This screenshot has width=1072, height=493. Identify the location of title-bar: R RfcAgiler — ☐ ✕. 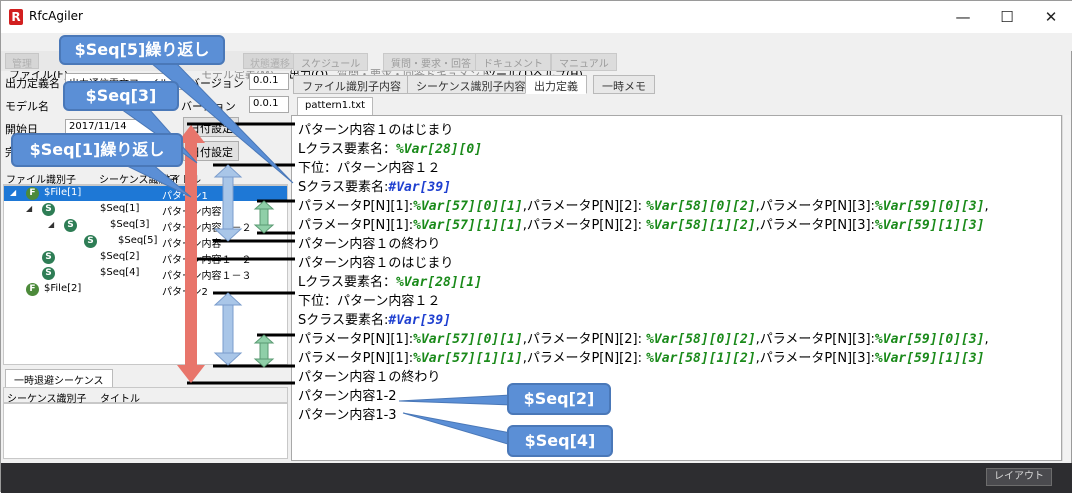
(536, 17).